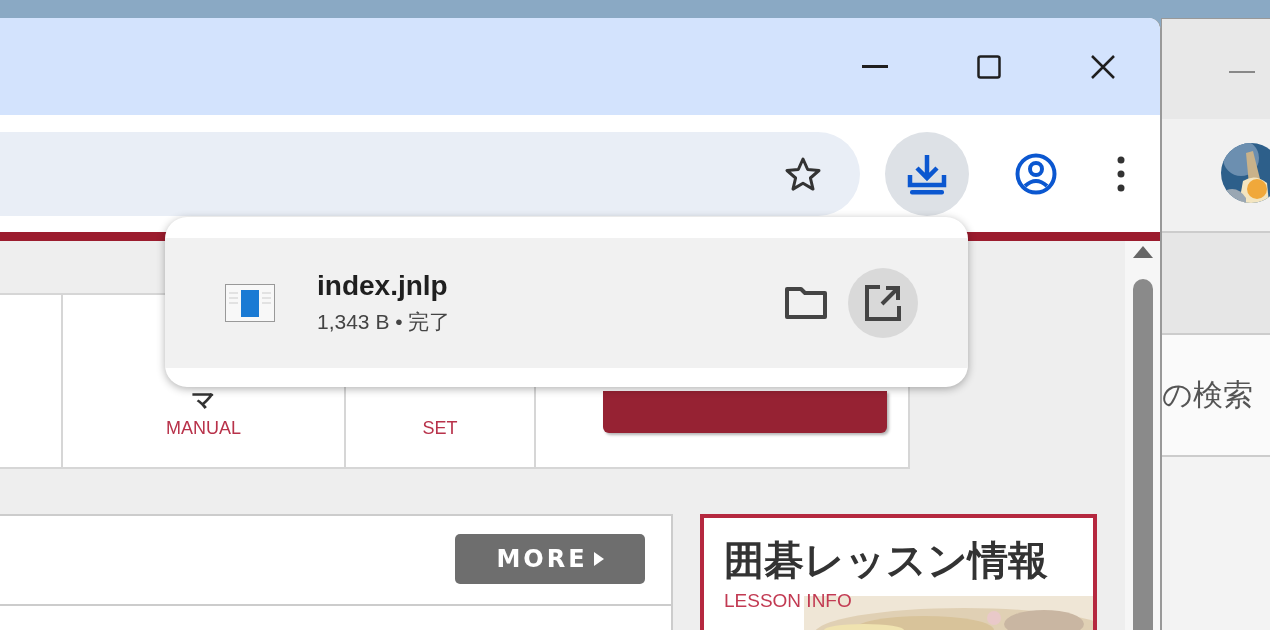 The height and width of the screenshot is (630, 1270). Describe the element at coordinates (550, 559) in the screenshot. I see `more-button: MORE` at that location.